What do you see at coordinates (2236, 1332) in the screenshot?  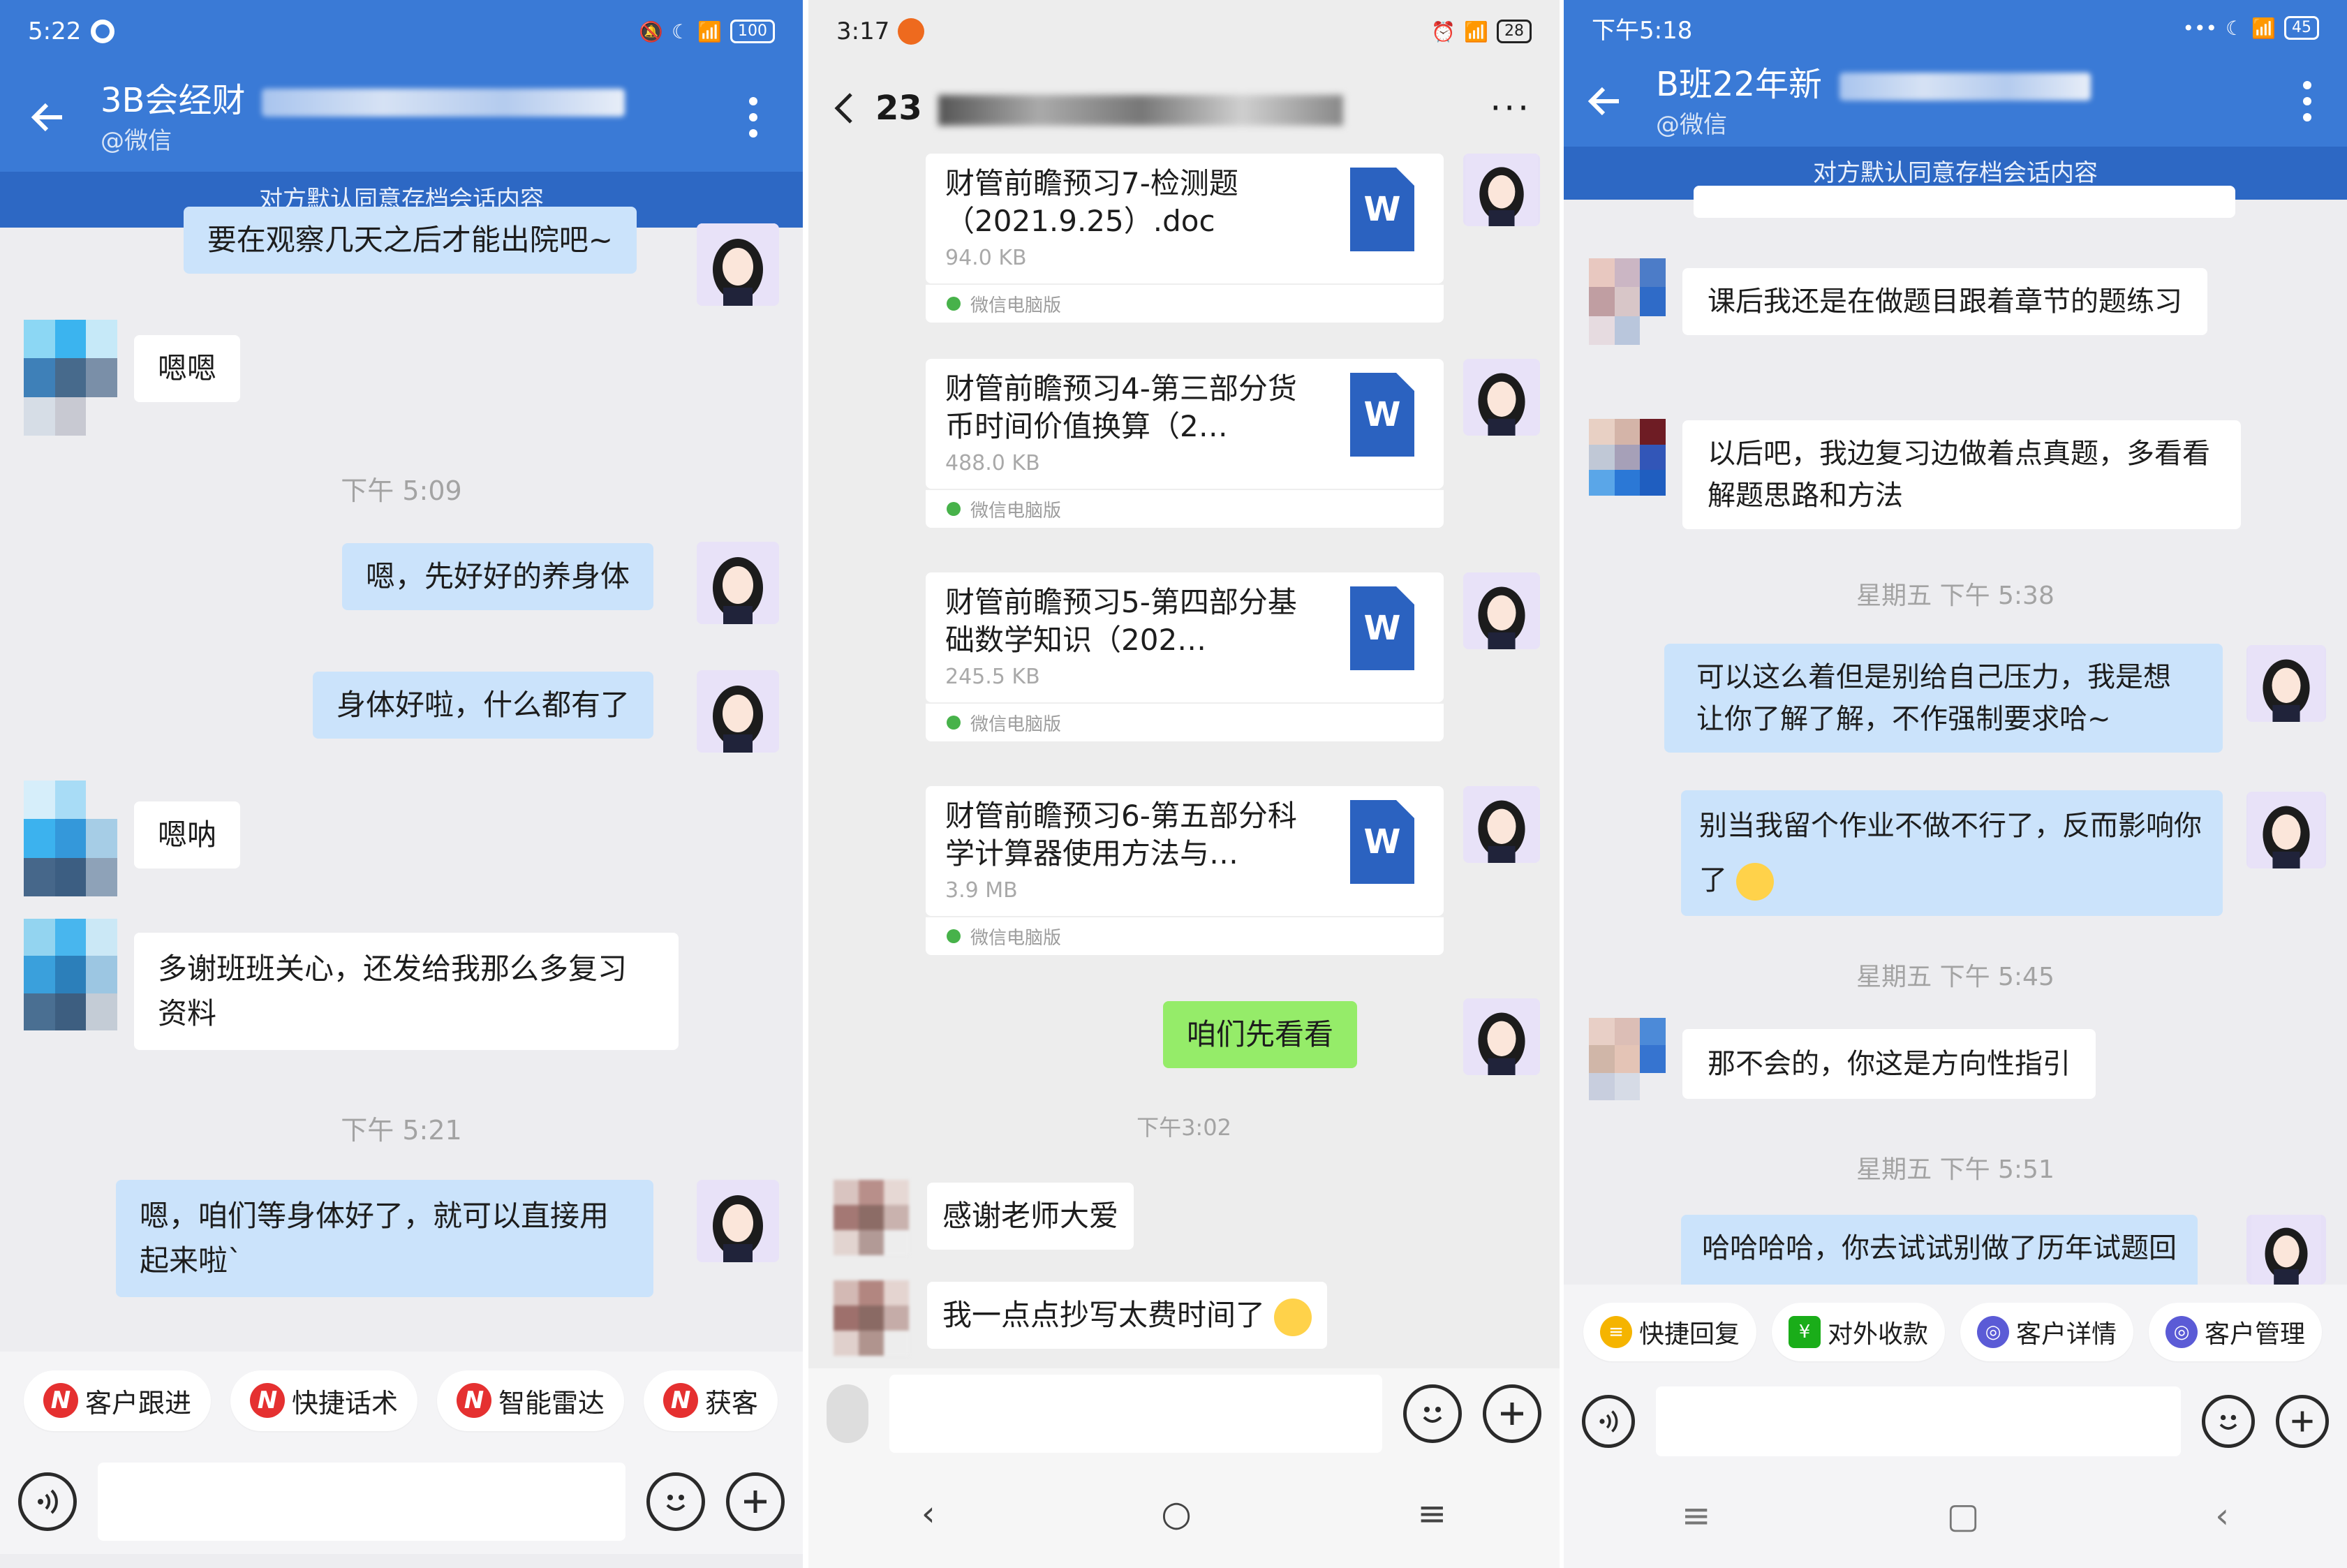 I see `toolbar-customer-management: ◎ 客户管理` at bounding box center [2236, 1332].